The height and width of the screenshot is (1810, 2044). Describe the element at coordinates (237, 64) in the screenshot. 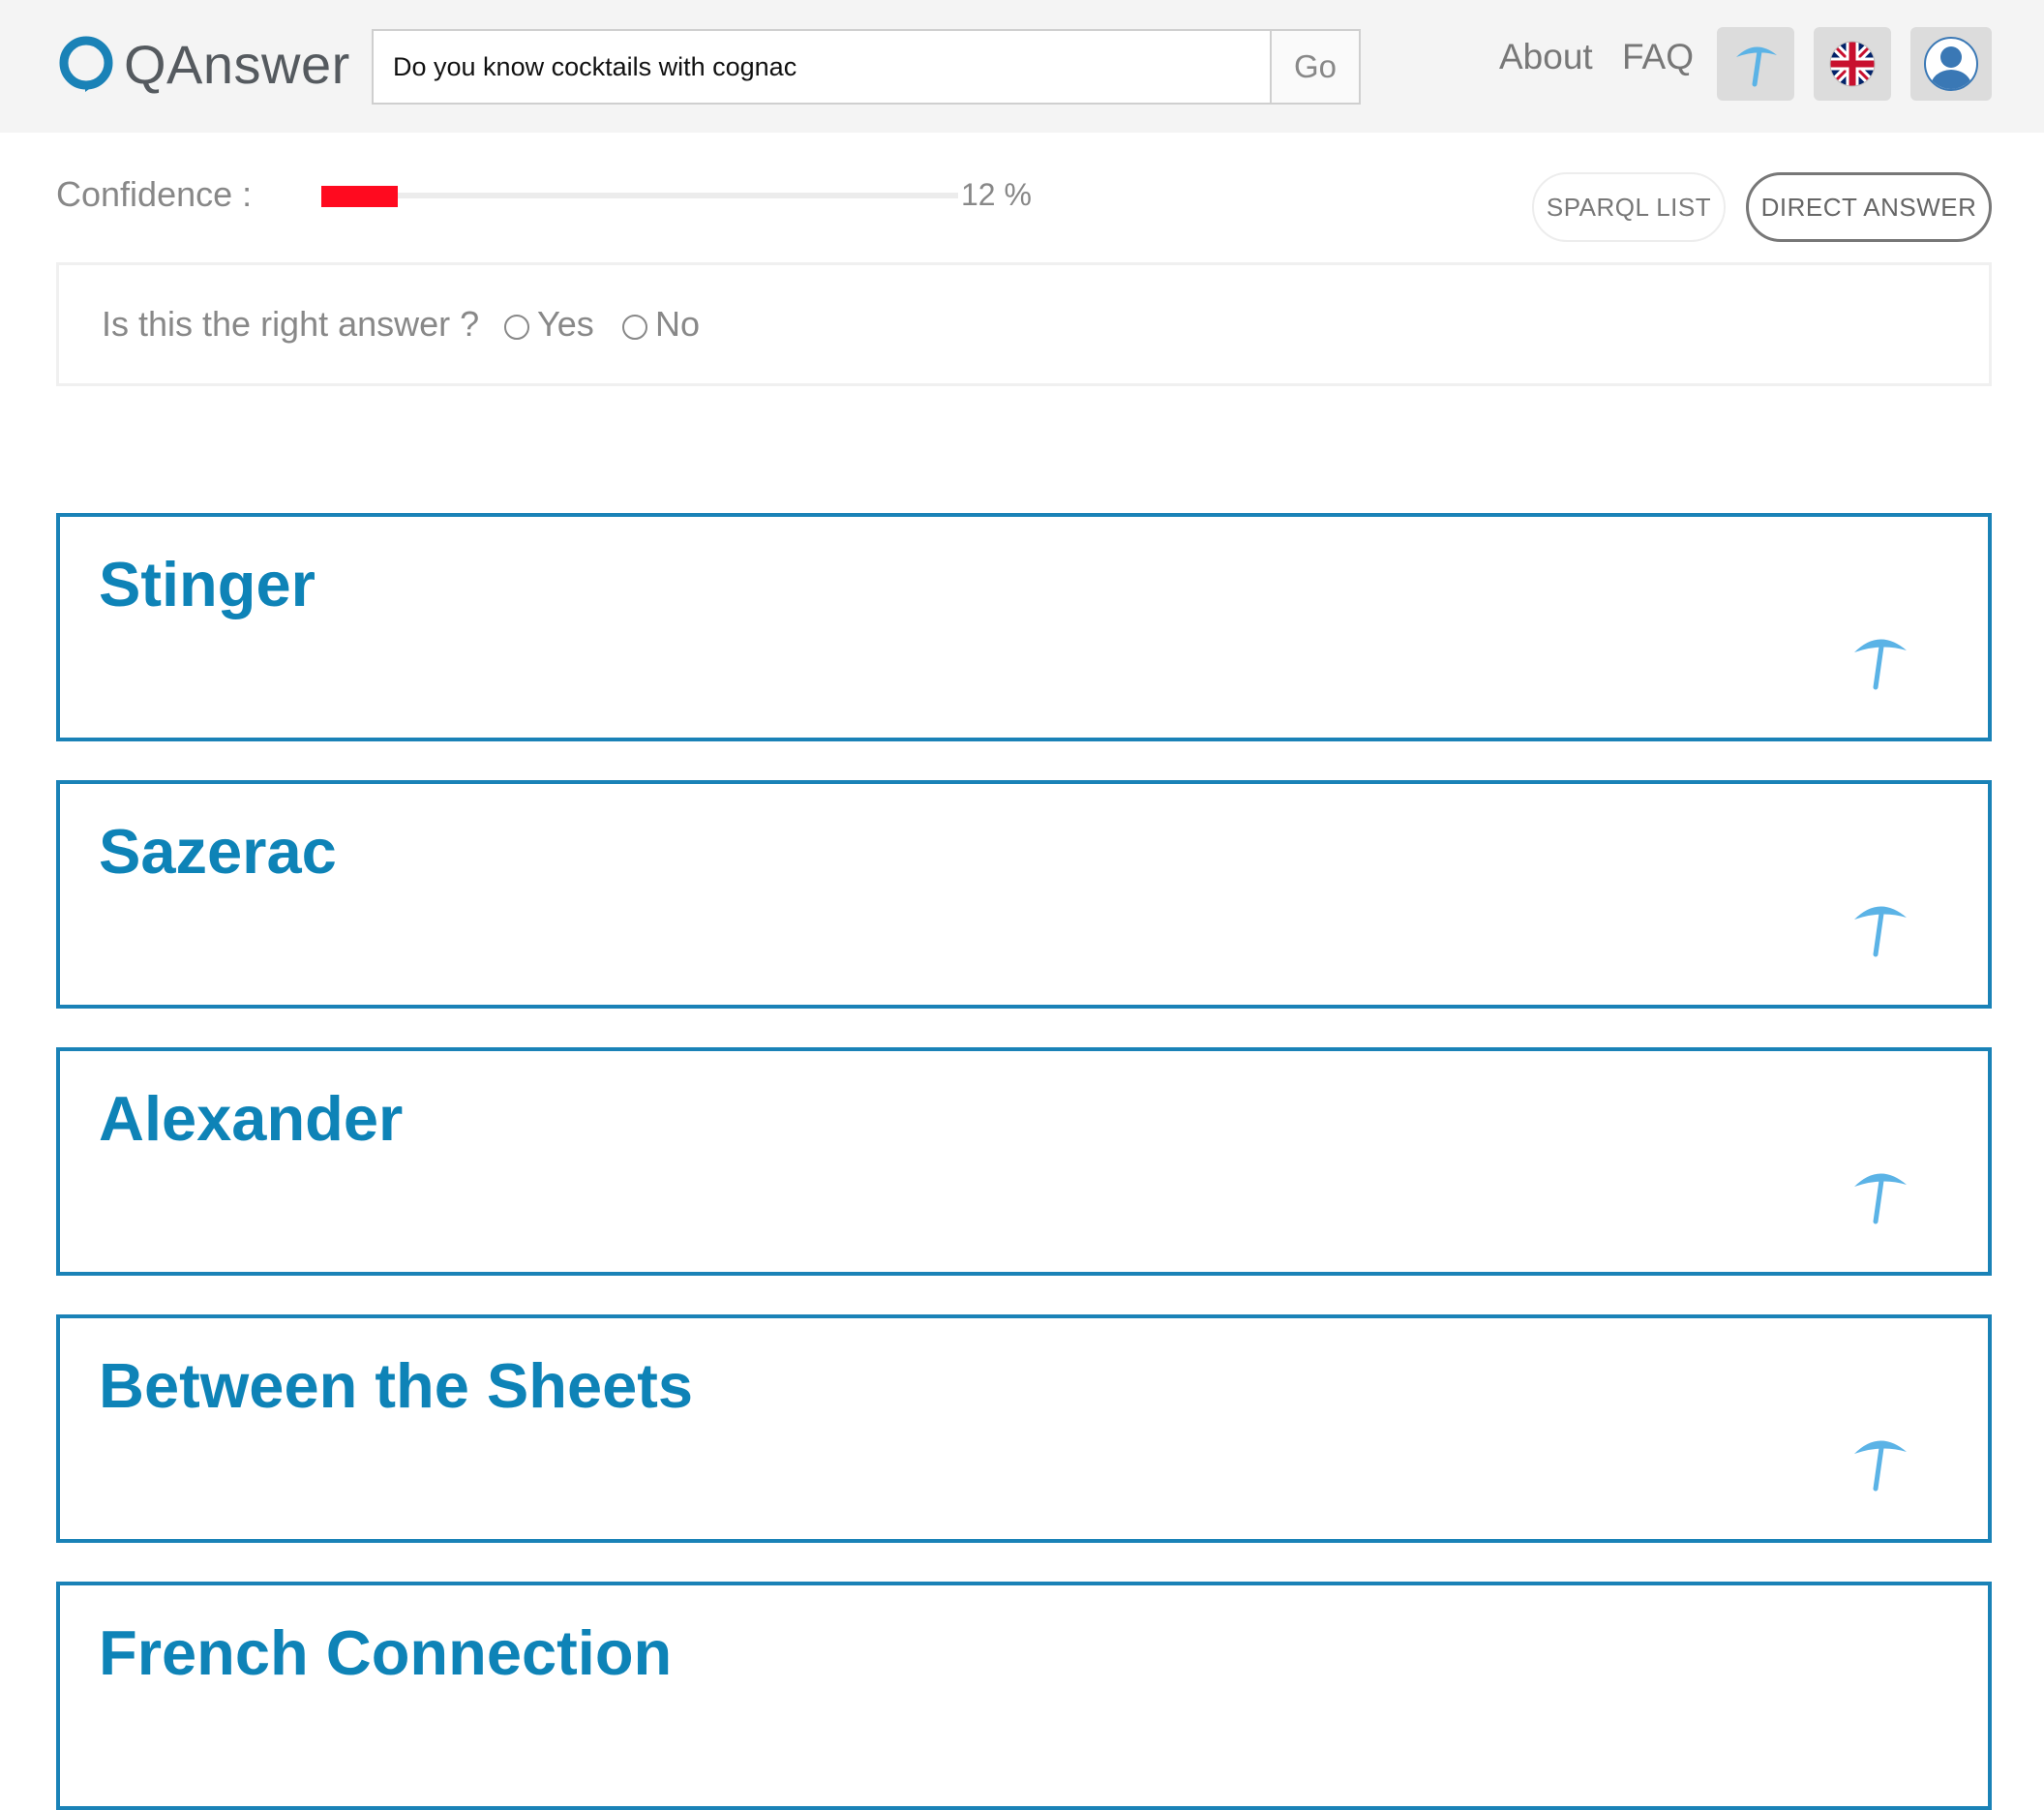

I see `logo-text: QAnswer` at that location.